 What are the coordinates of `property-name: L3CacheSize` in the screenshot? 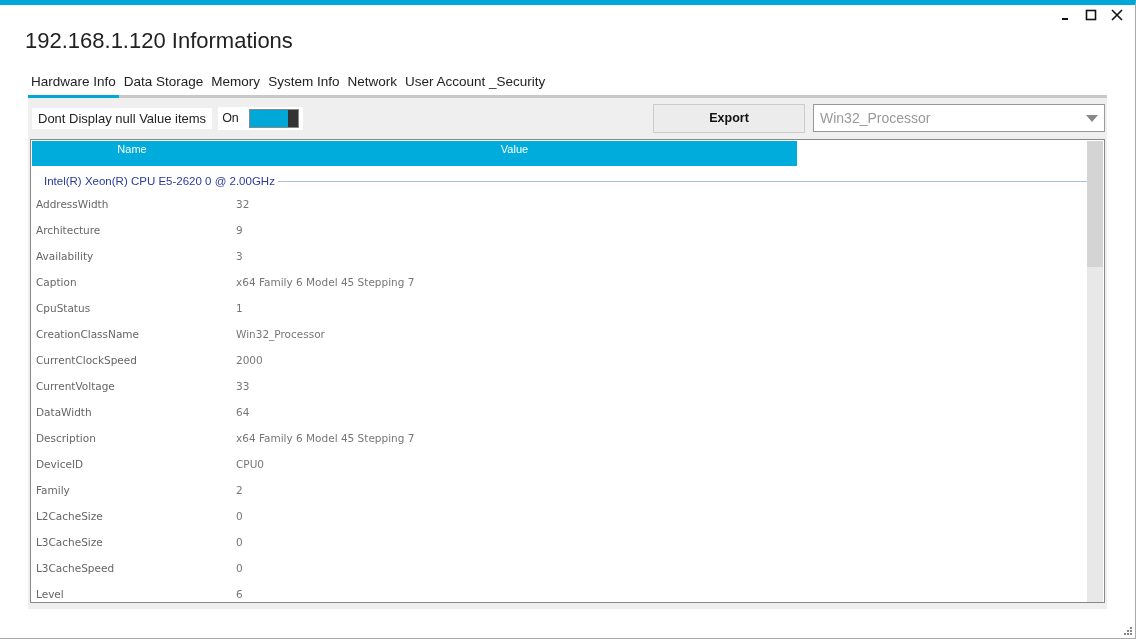 It's located at (70, 542).